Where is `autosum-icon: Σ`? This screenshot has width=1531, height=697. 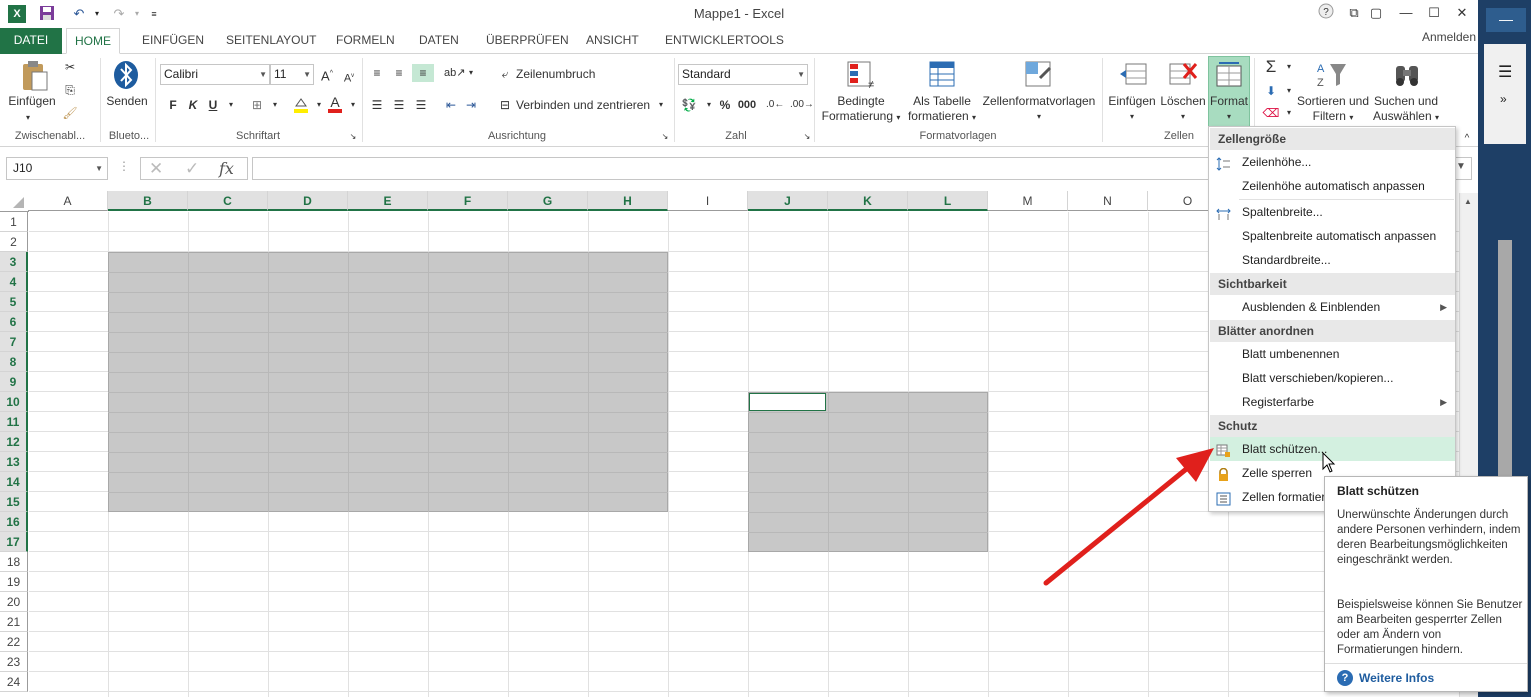
autosum-icon: Σ is located at coordinates (1271, 67).